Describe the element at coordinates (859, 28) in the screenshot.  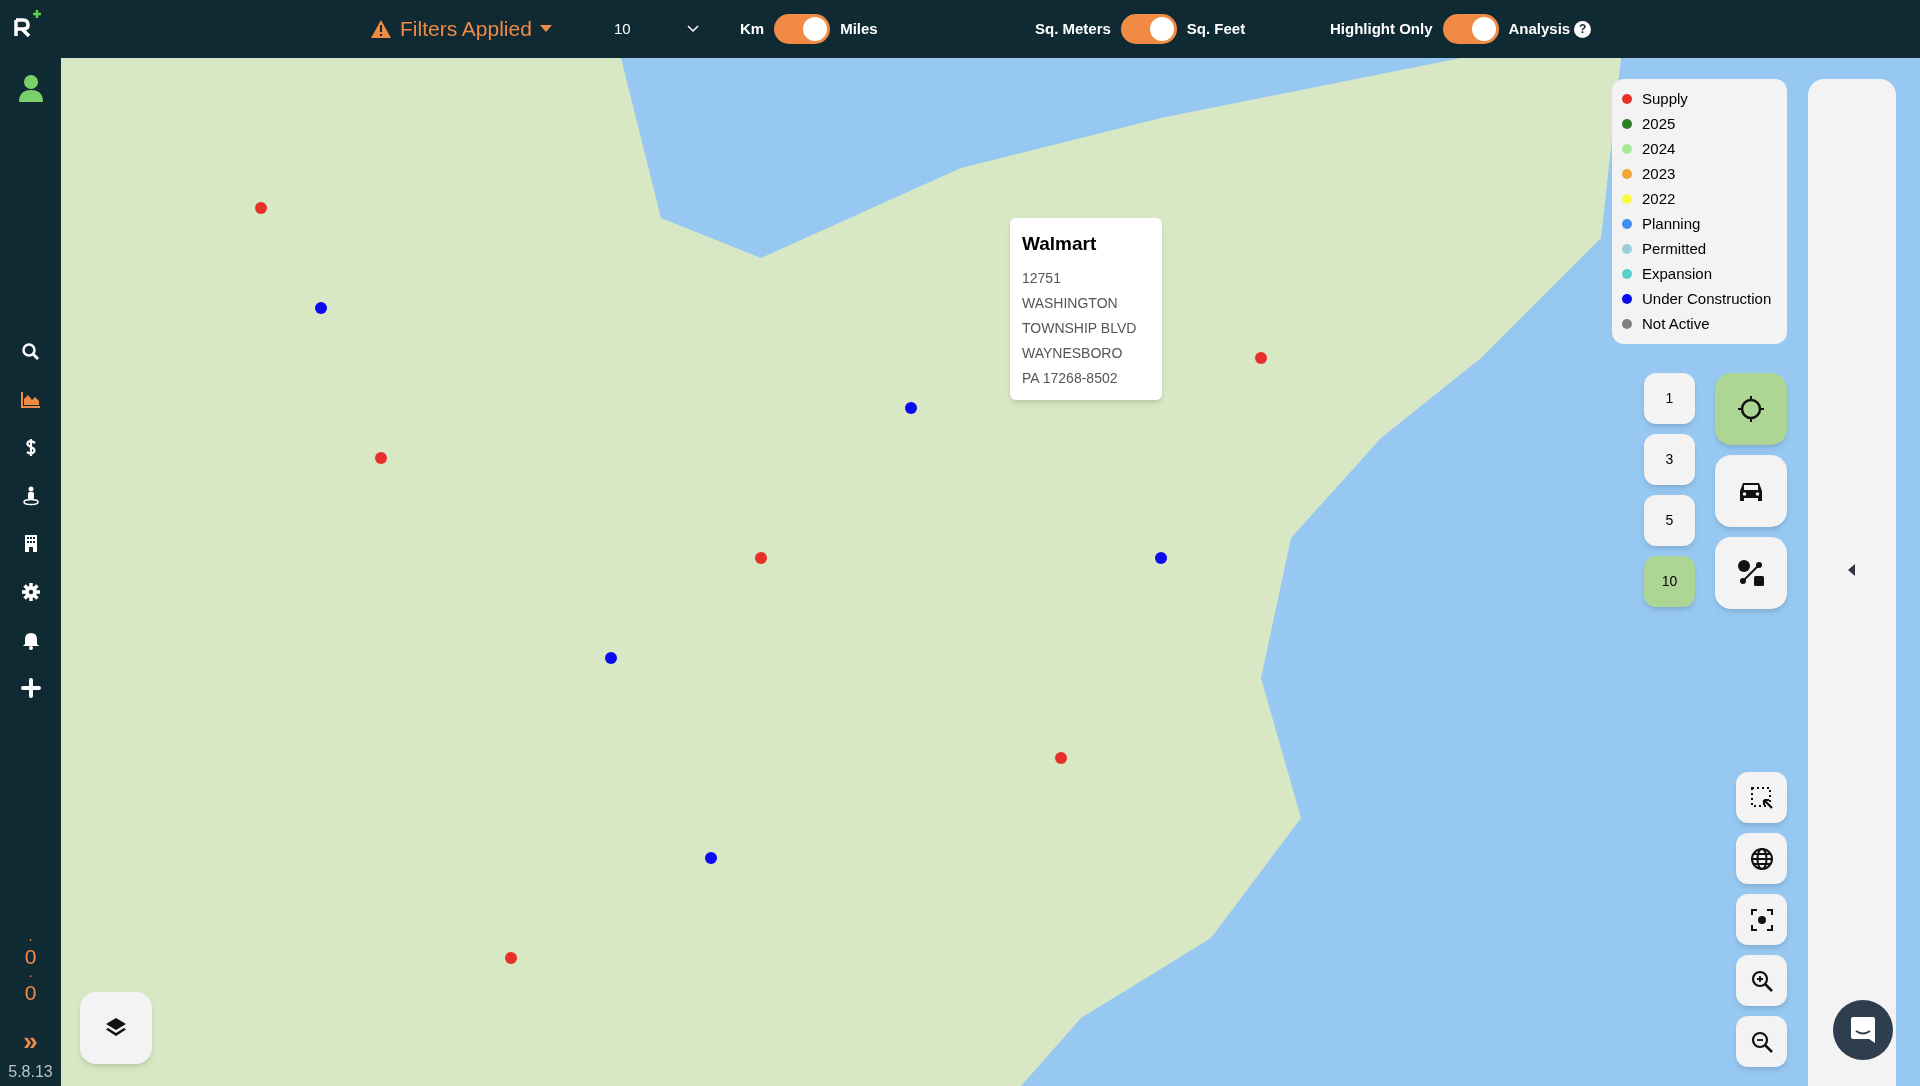
I see `toggle-label: Miles` at that location.